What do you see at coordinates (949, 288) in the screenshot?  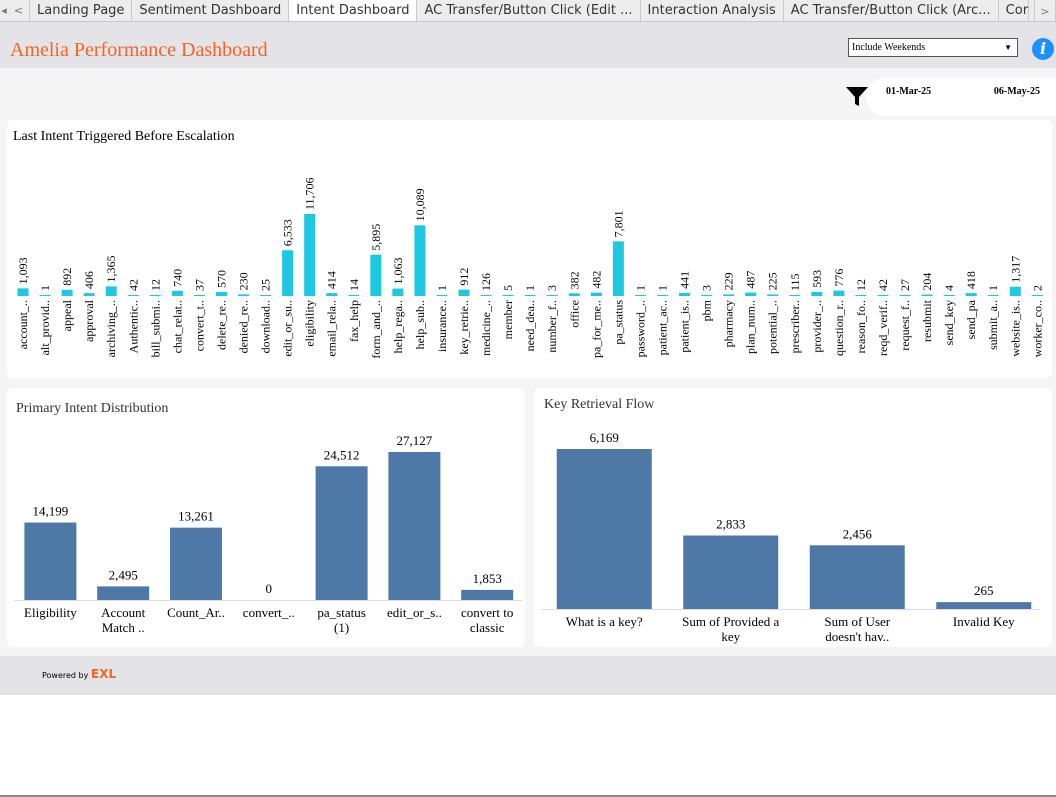 I see `intent-bar-value-label: 4` at bounding box center [949, 288].